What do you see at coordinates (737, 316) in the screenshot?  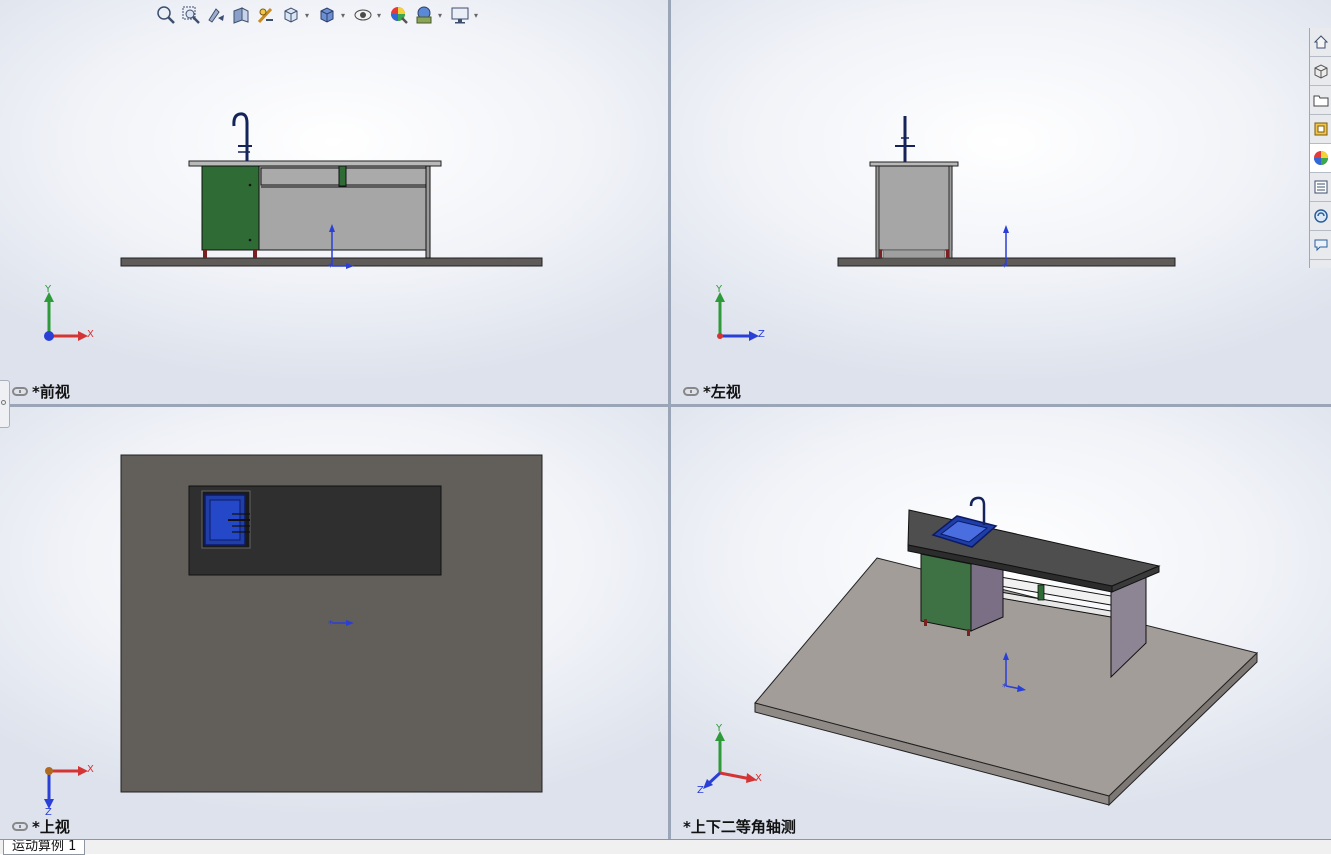 I see `axis-triad-left` at bounding box center [737, 316].